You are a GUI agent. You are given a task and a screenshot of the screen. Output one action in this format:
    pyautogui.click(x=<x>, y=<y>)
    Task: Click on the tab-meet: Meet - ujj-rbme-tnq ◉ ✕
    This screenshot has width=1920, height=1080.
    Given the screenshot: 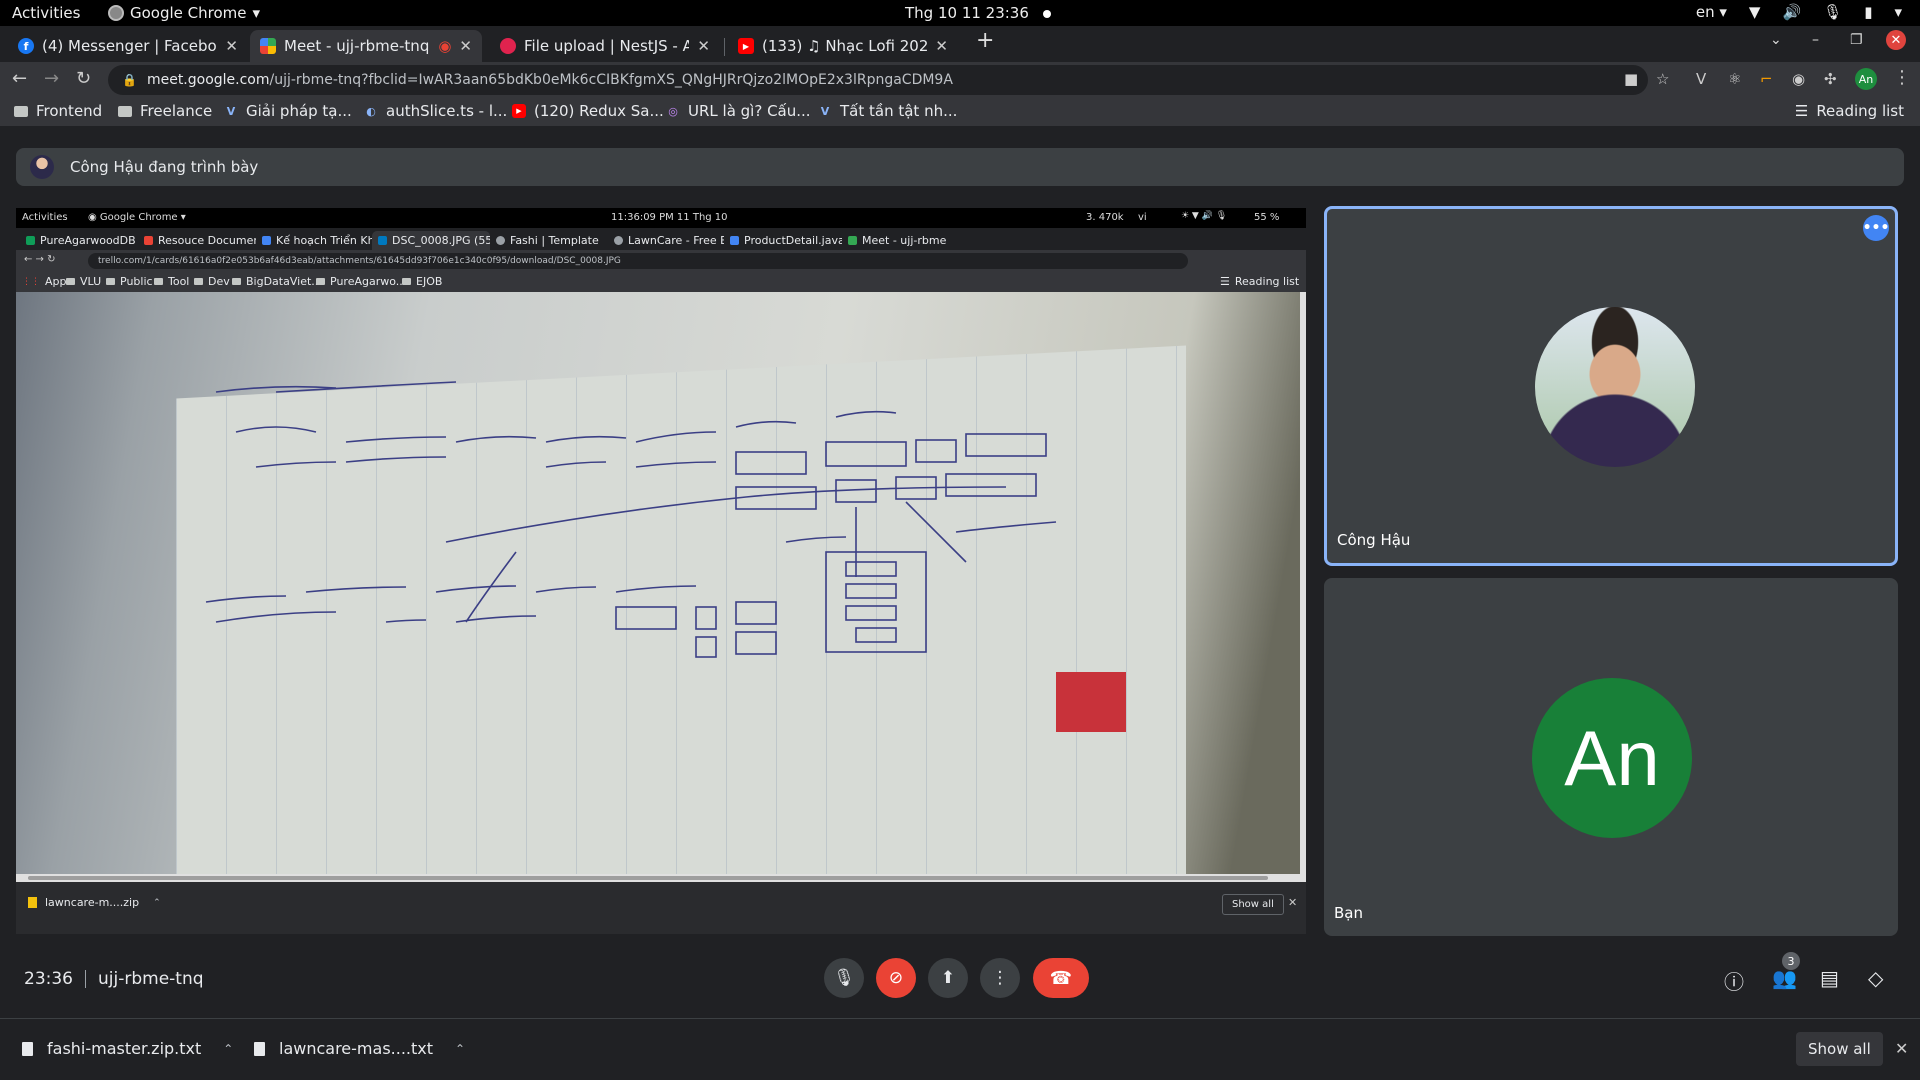 What is the action you would take?
    pyautogui.click(x=366, y=46)
    